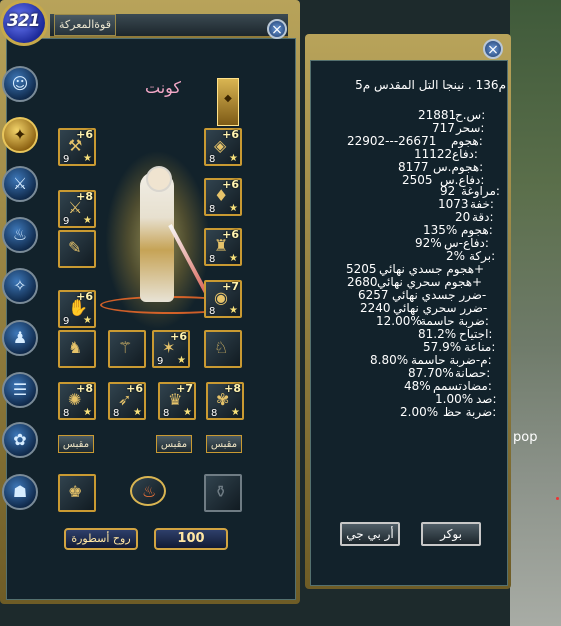 Image resolution: width=561 pixels, height=626 pixels. Describe the element at coordinates (223, 299) in the screenshot. I see `equip-slot-ring: ◉ +7 8 ★` at that location.